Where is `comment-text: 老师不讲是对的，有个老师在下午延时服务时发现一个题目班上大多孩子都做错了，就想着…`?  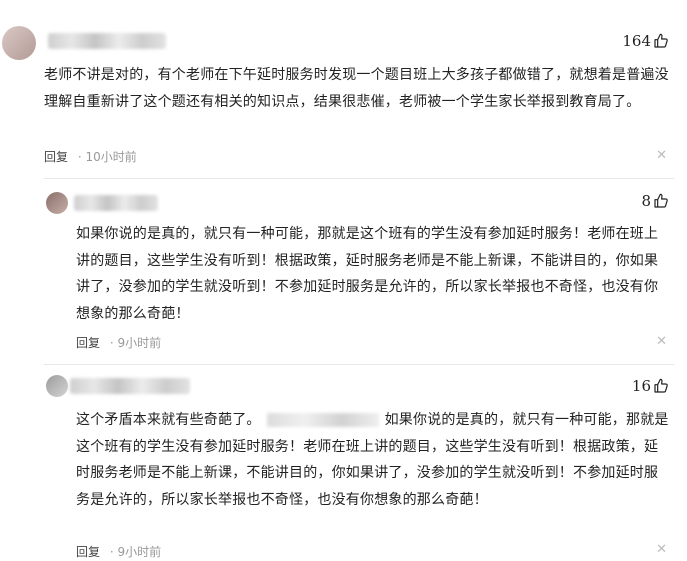
comment-text: 老师不讲是对的，有个老师在下午延时服务时发现一个题目班上大多孩子都做错了，就想着… is located at coordinates (356, 88).